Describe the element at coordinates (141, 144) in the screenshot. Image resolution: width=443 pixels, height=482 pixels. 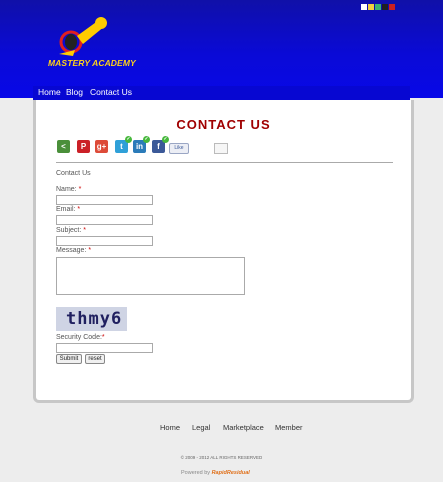
I see `linkedin-icon: in ✓` at that location.